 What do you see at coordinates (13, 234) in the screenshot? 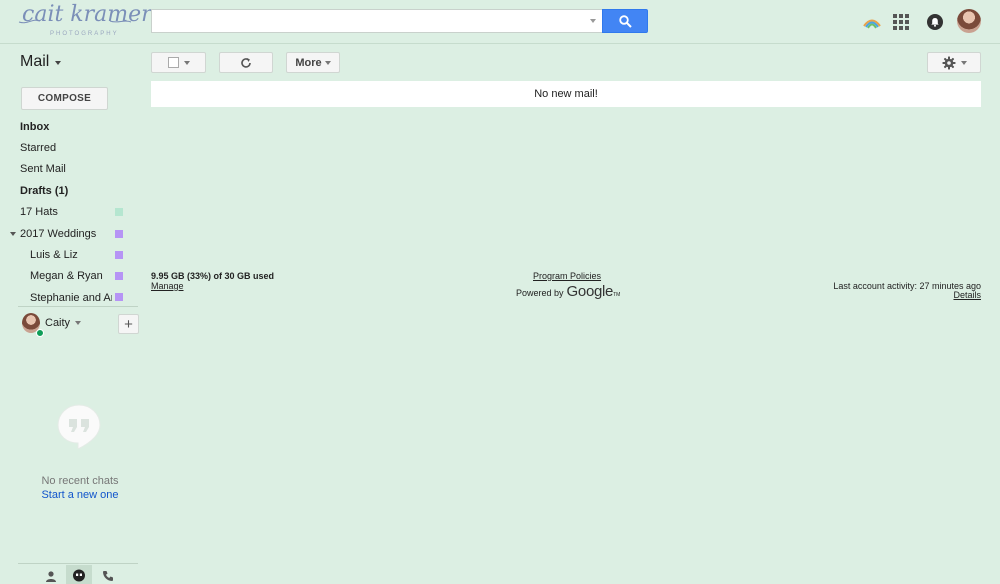
I see `collapse-triangle-icon` at bounding box center [13, 234].